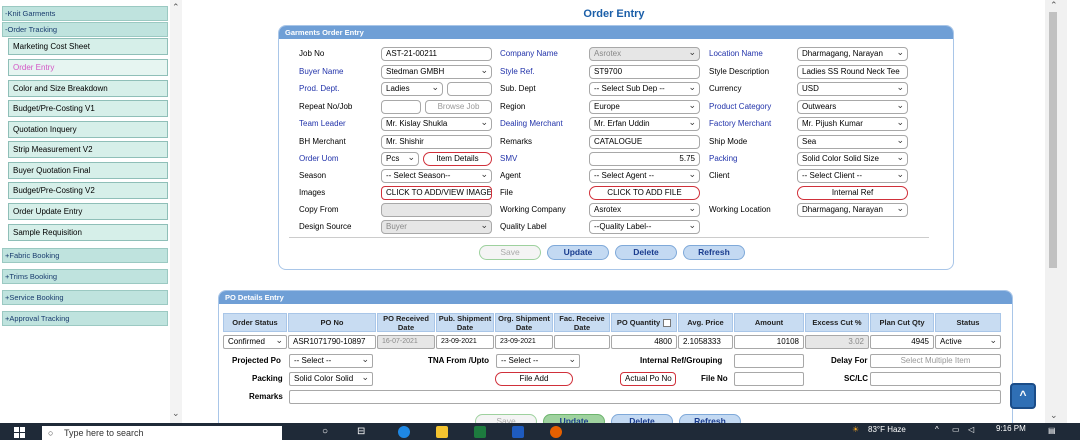  I want to click on sidebar-item-strip-measurement: Strip Measurement V2, so click(88, 149).